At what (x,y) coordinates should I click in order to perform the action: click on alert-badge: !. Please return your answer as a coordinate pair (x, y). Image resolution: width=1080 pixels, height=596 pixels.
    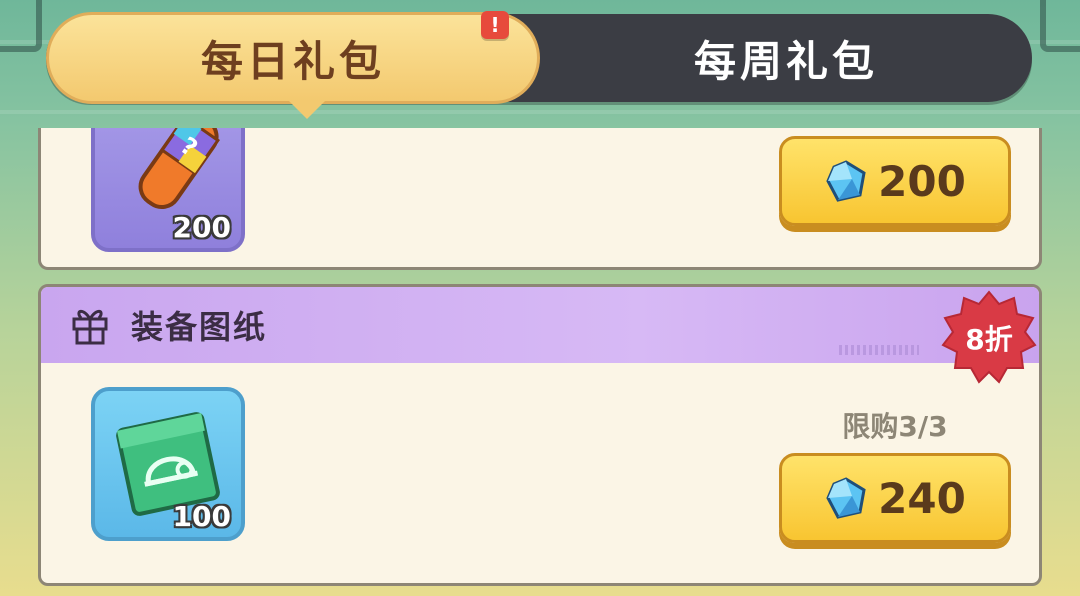
    Looking at the image, I should click on (495, 25).